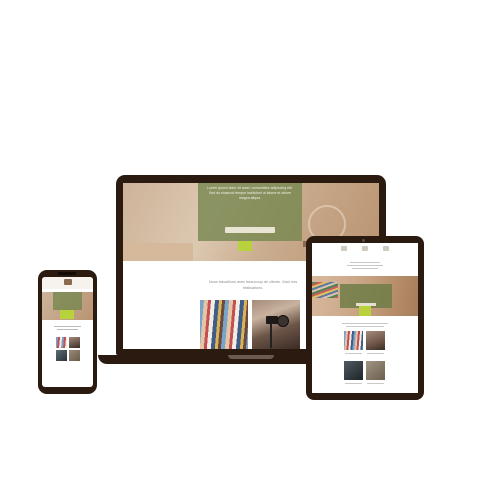 The image size is (500, 500). Describe the element at coordinates (271, 336) in the screenshot. I see `camera-tripod` at that location.